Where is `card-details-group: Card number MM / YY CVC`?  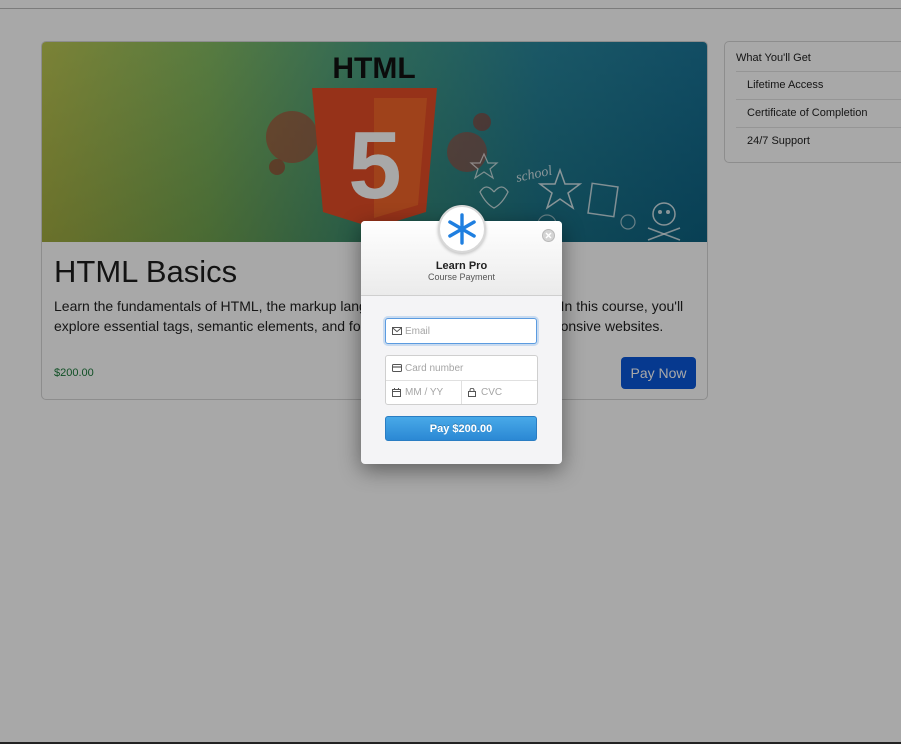 card-details-group: Card number MM / YY CVC is located at coordinates (461, 380).